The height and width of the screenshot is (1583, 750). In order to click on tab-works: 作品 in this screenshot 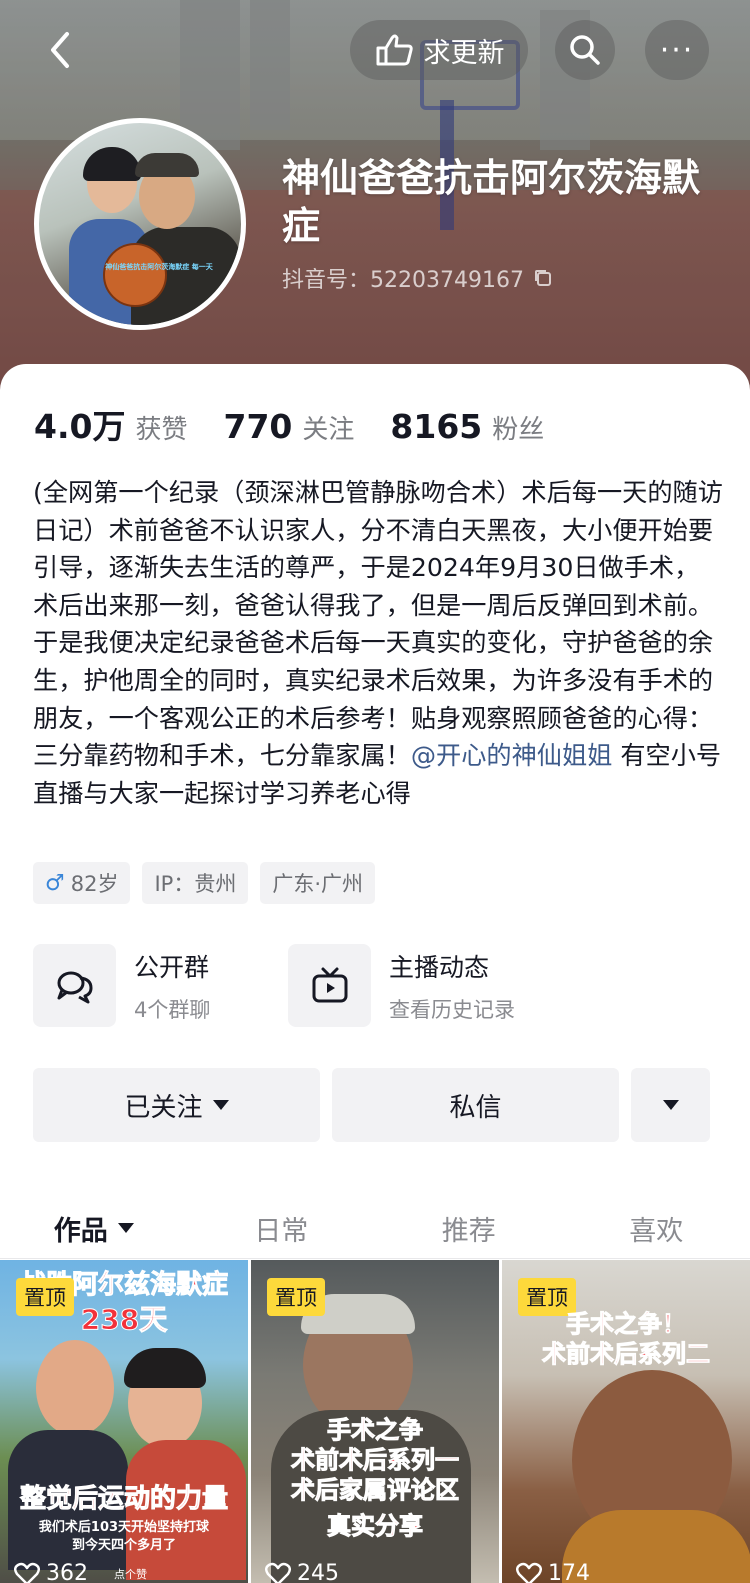, I will do `click(94, 1232)`.